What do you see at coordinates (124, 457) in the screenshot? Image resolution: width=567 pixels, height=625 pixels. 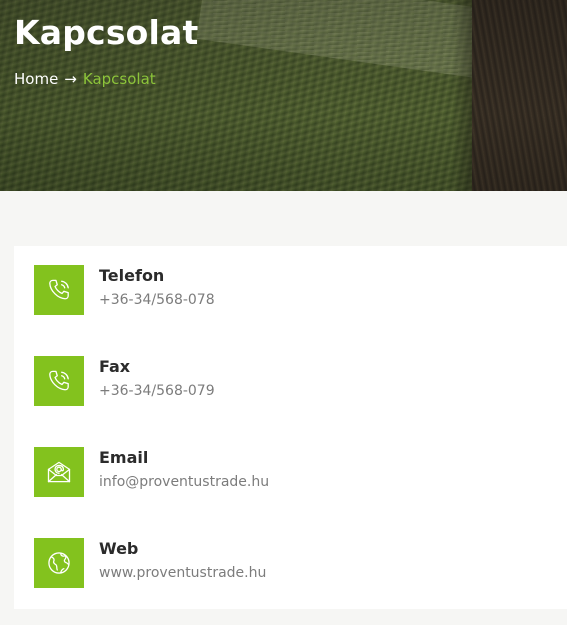 I see `contact-item-title: Email` at bounding box center [124, 457].